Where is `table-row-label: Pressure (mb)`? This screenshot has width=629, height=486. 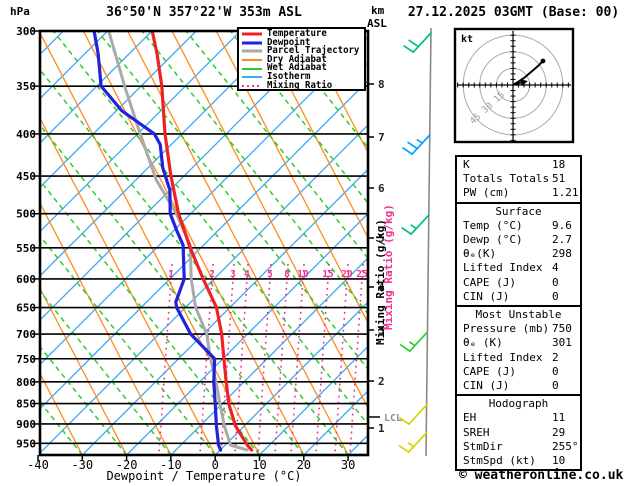 table-row-label: Pressure (mb) is located at coordinates (506, 329).